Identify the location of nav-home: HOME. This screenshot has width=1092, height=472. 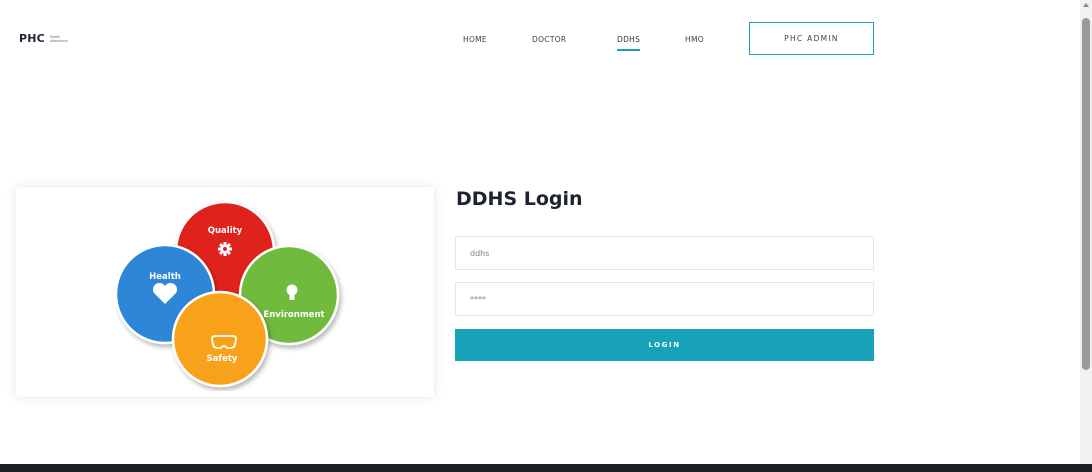
(475, 39).